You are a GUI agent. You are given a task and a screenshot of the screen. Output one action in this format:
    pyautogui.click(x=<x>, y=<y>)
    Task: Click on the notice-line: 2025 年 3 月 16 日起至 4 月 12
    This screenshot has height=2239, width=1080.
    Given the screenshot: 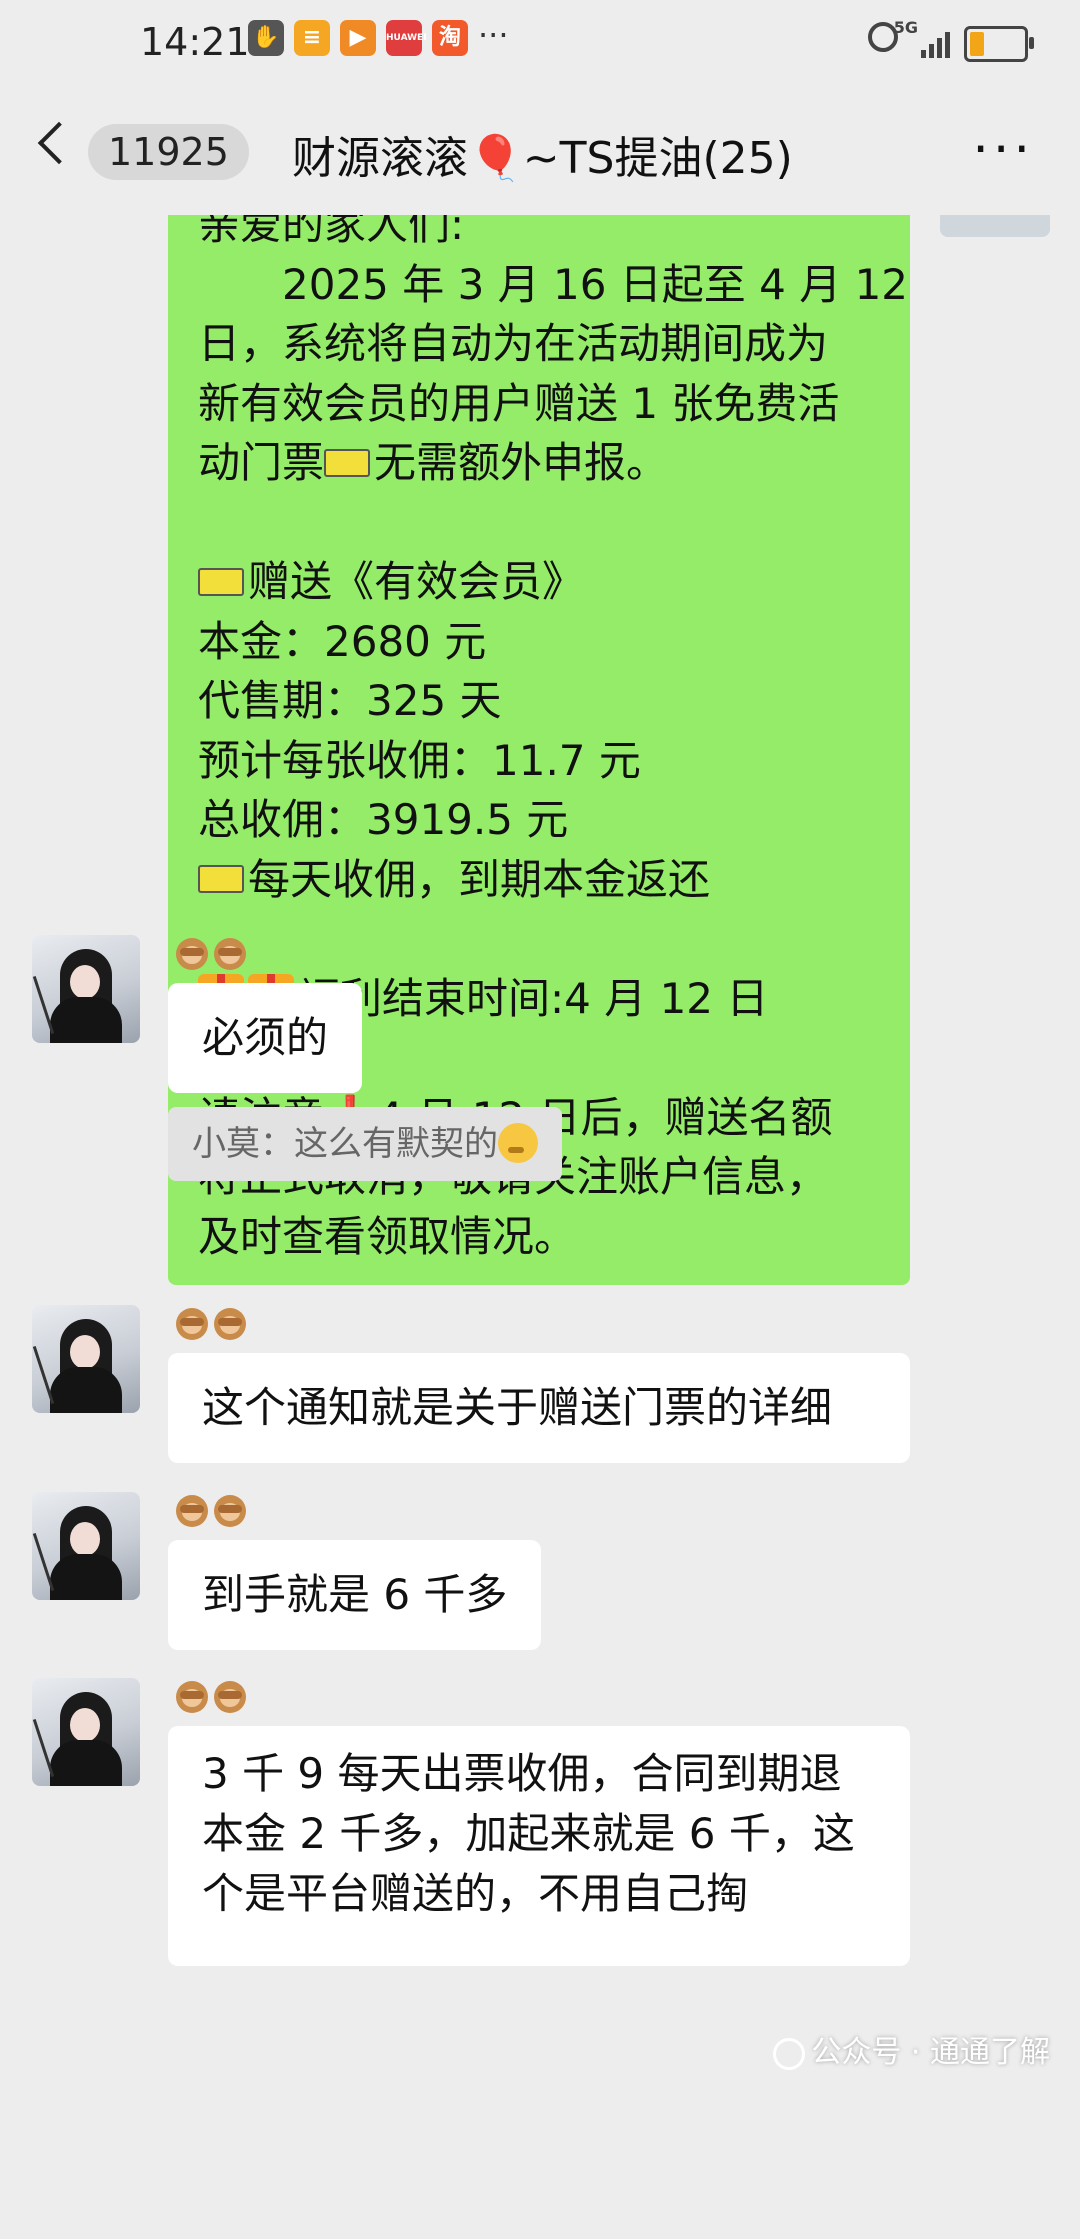 What is the action you would take?
    pyautogui.click(x=553, y=284)
    